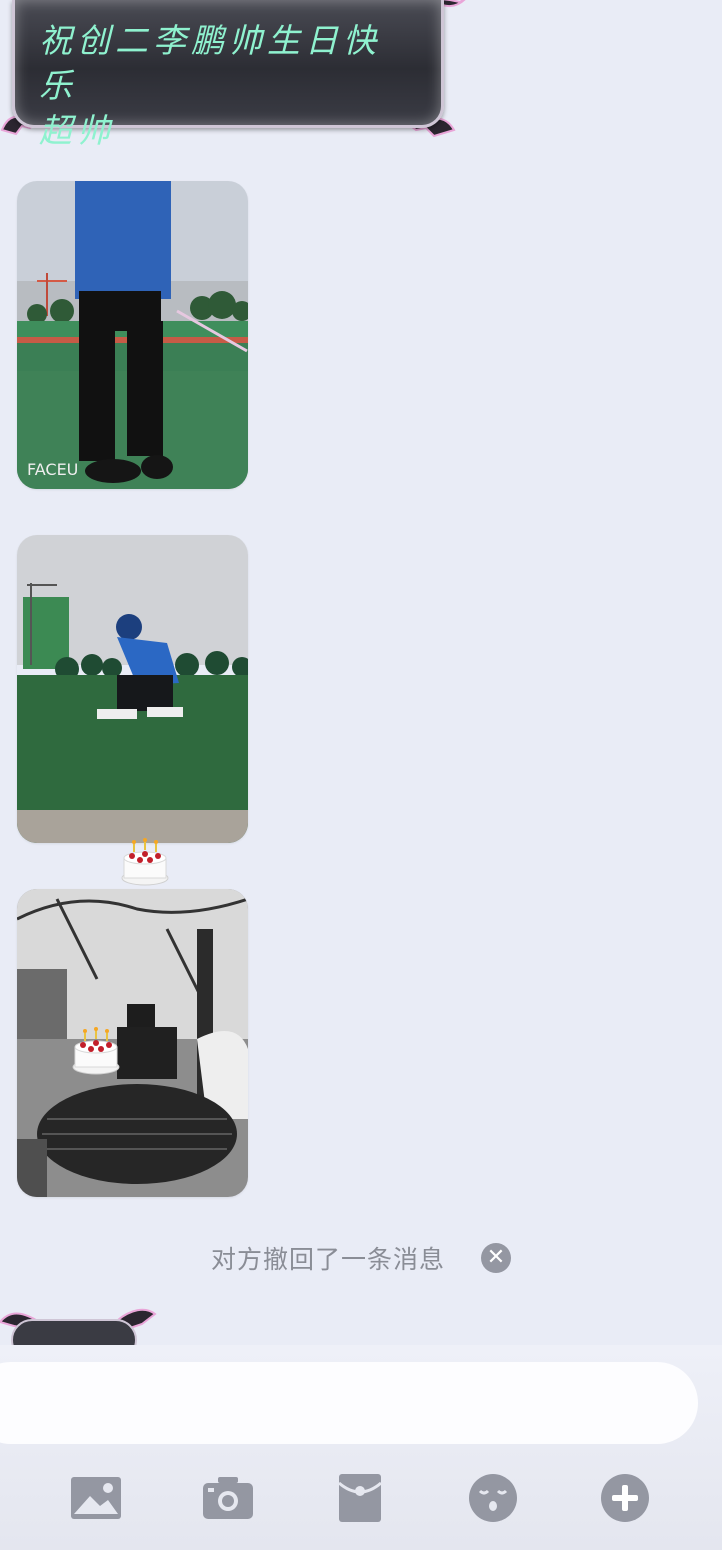  I want to click on emoji-button, so click(493, 1498).